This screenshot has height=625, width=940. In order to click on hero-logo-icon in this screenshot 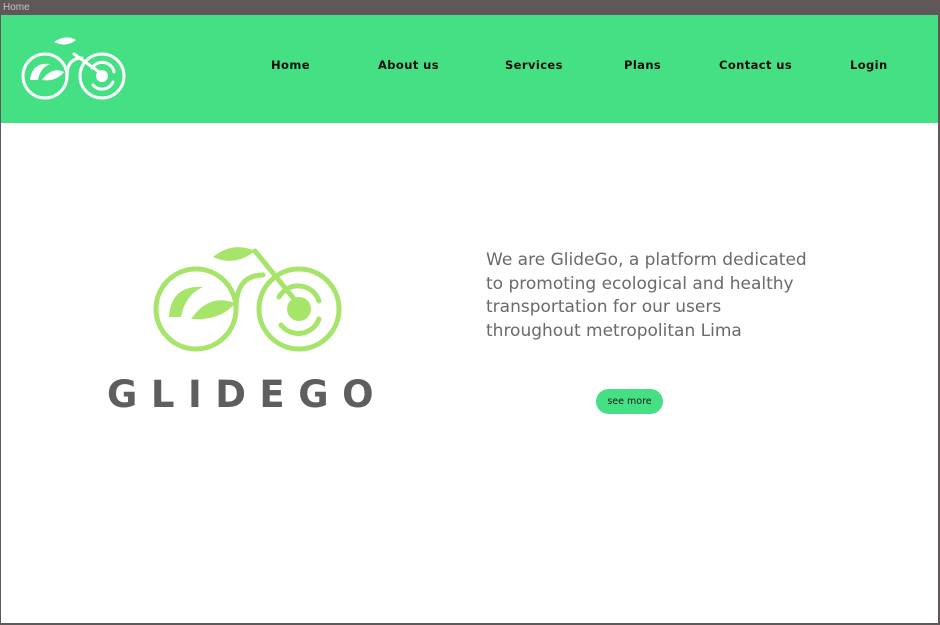, I will do `click(247, 299)`.